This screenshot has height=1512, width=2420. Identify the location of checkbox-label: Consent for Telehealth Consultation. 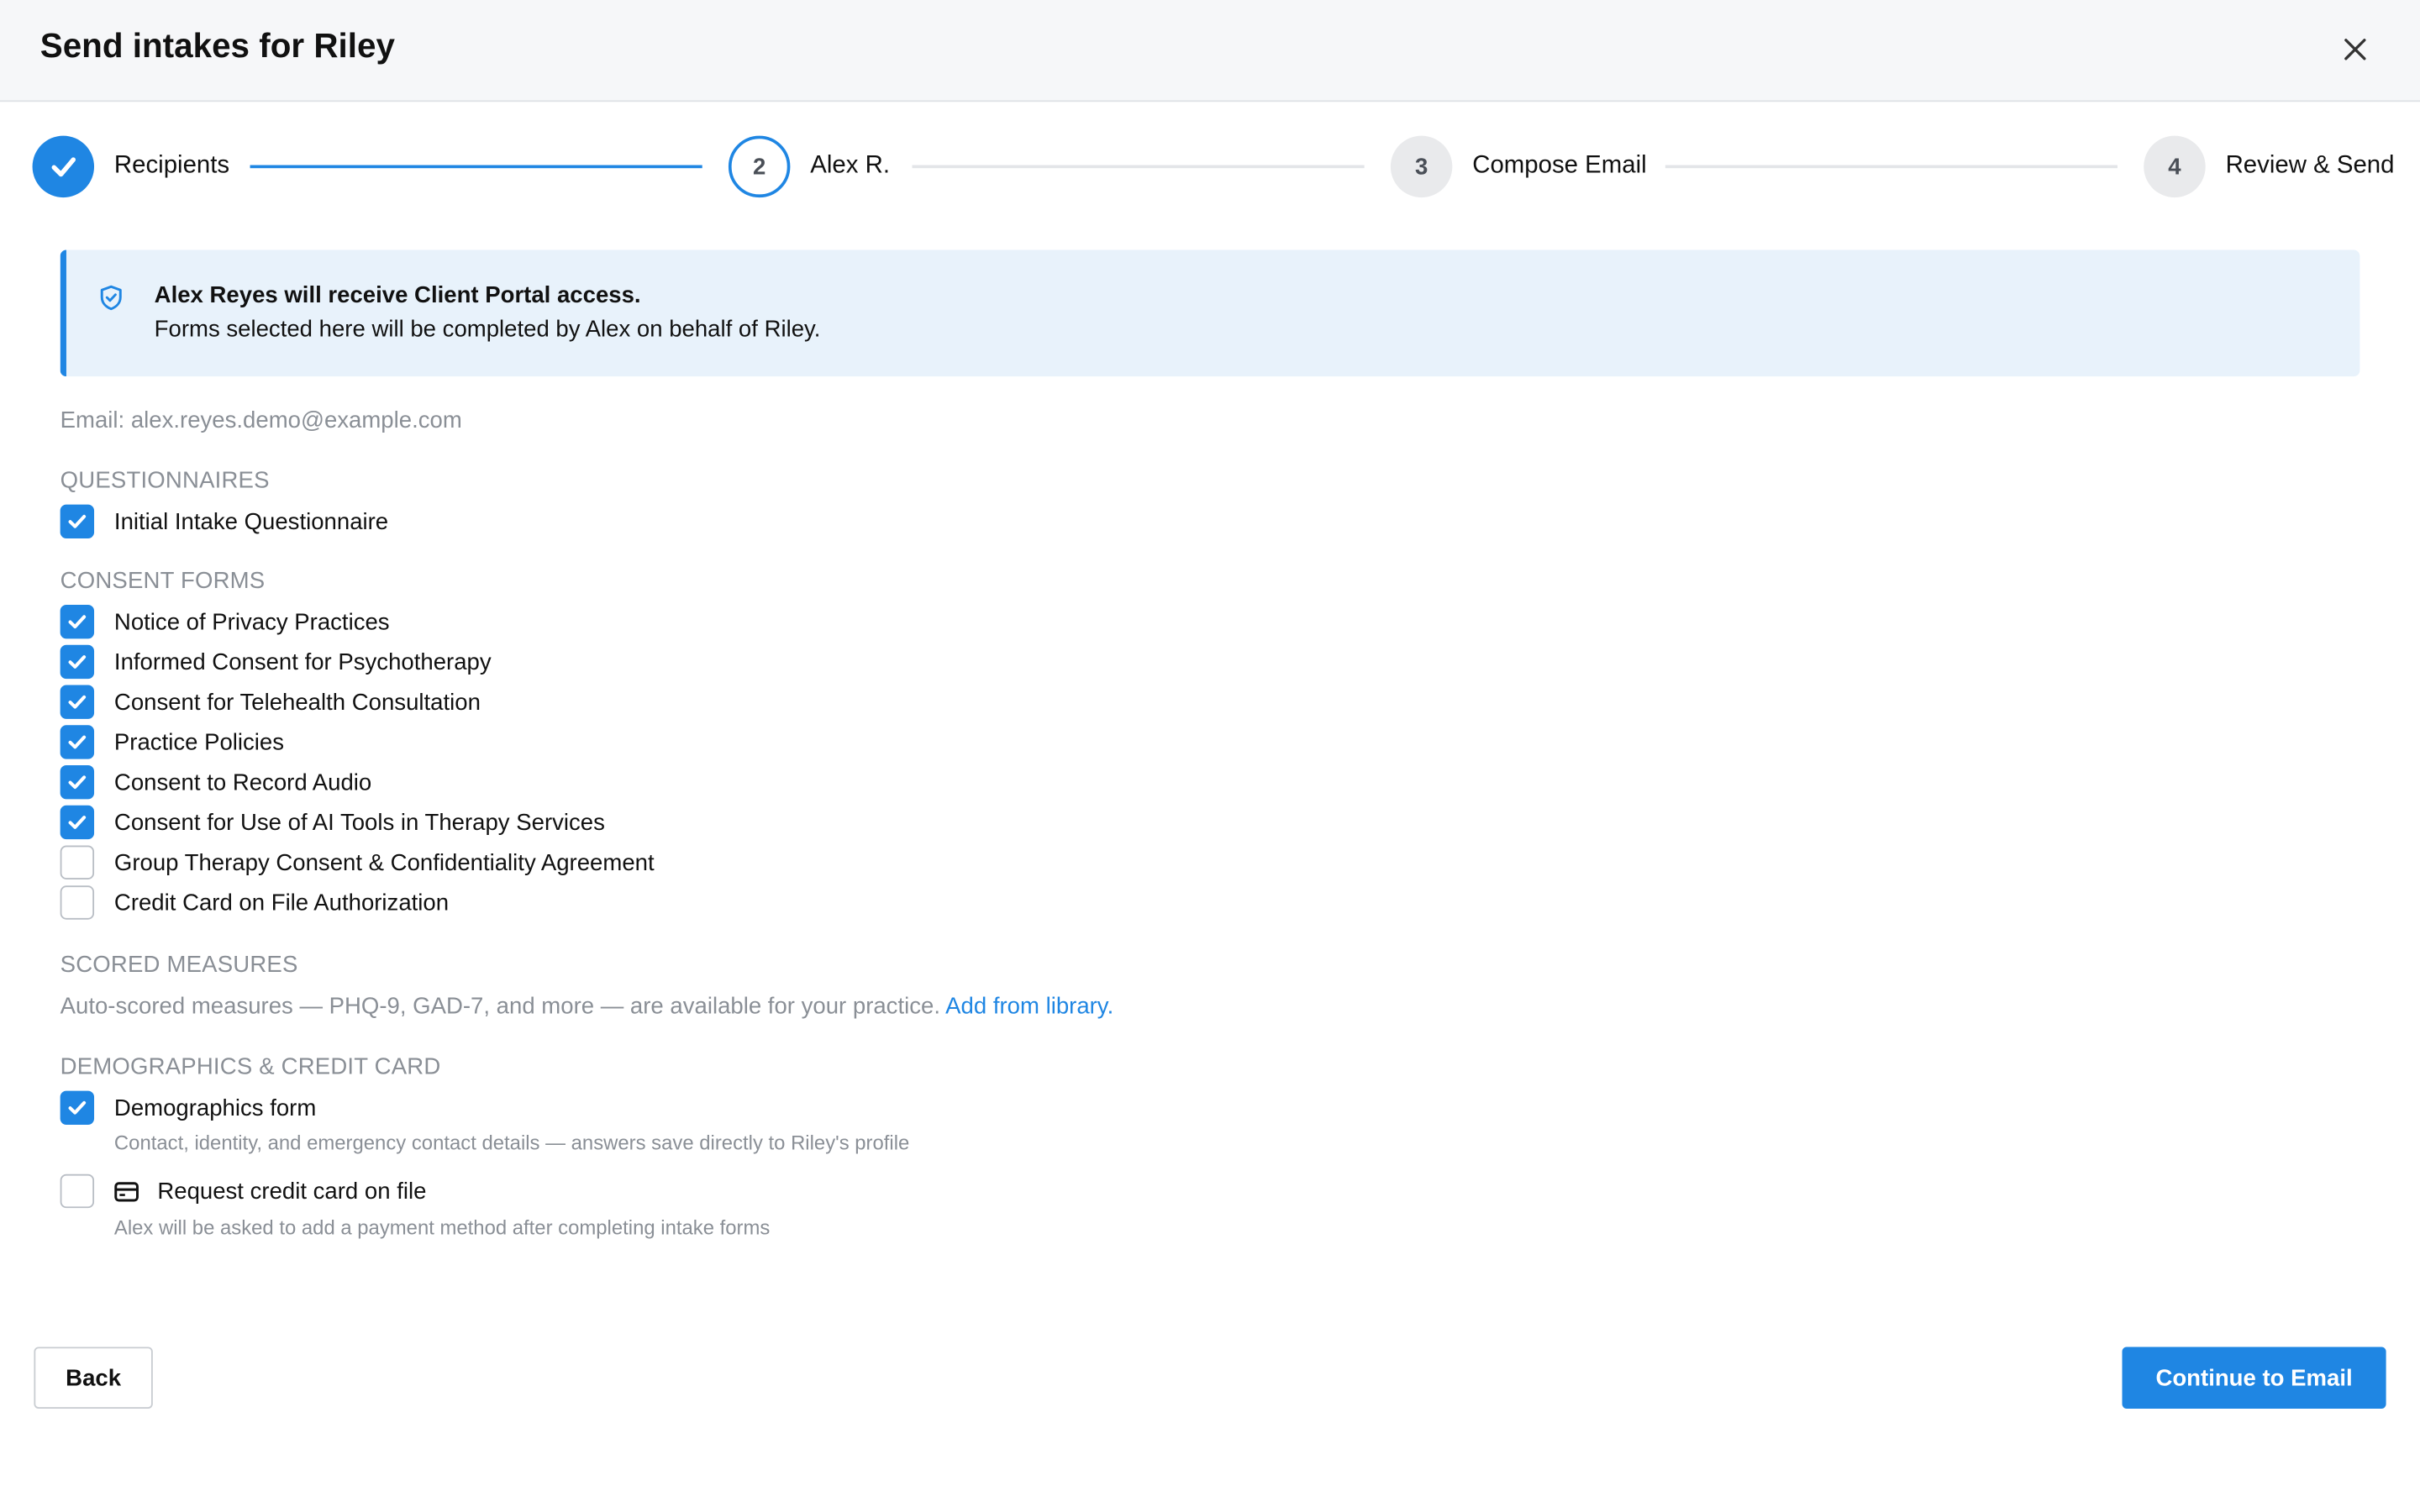
(297, 702).